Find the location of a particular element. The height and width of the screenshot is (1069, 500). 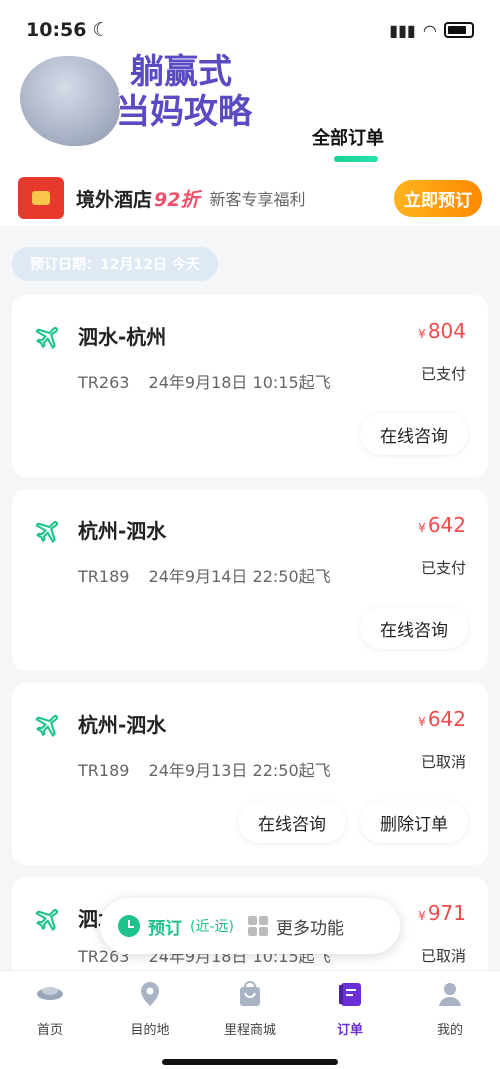

promo-slogan: 躺赢式 当妈攻略 is located at coordinates (184, 92).